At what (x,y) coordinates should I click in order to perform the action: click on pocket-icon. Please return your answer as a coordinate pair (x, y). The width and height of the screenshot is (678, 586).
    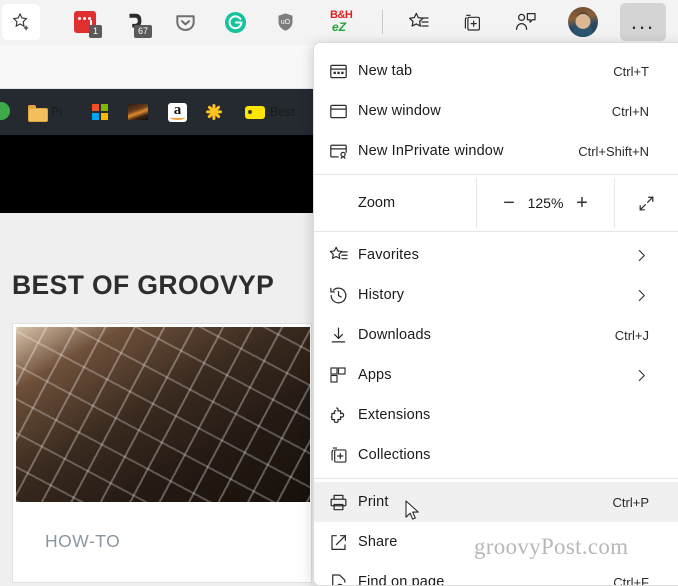
    Looking at the image, I should click on (185, 22).